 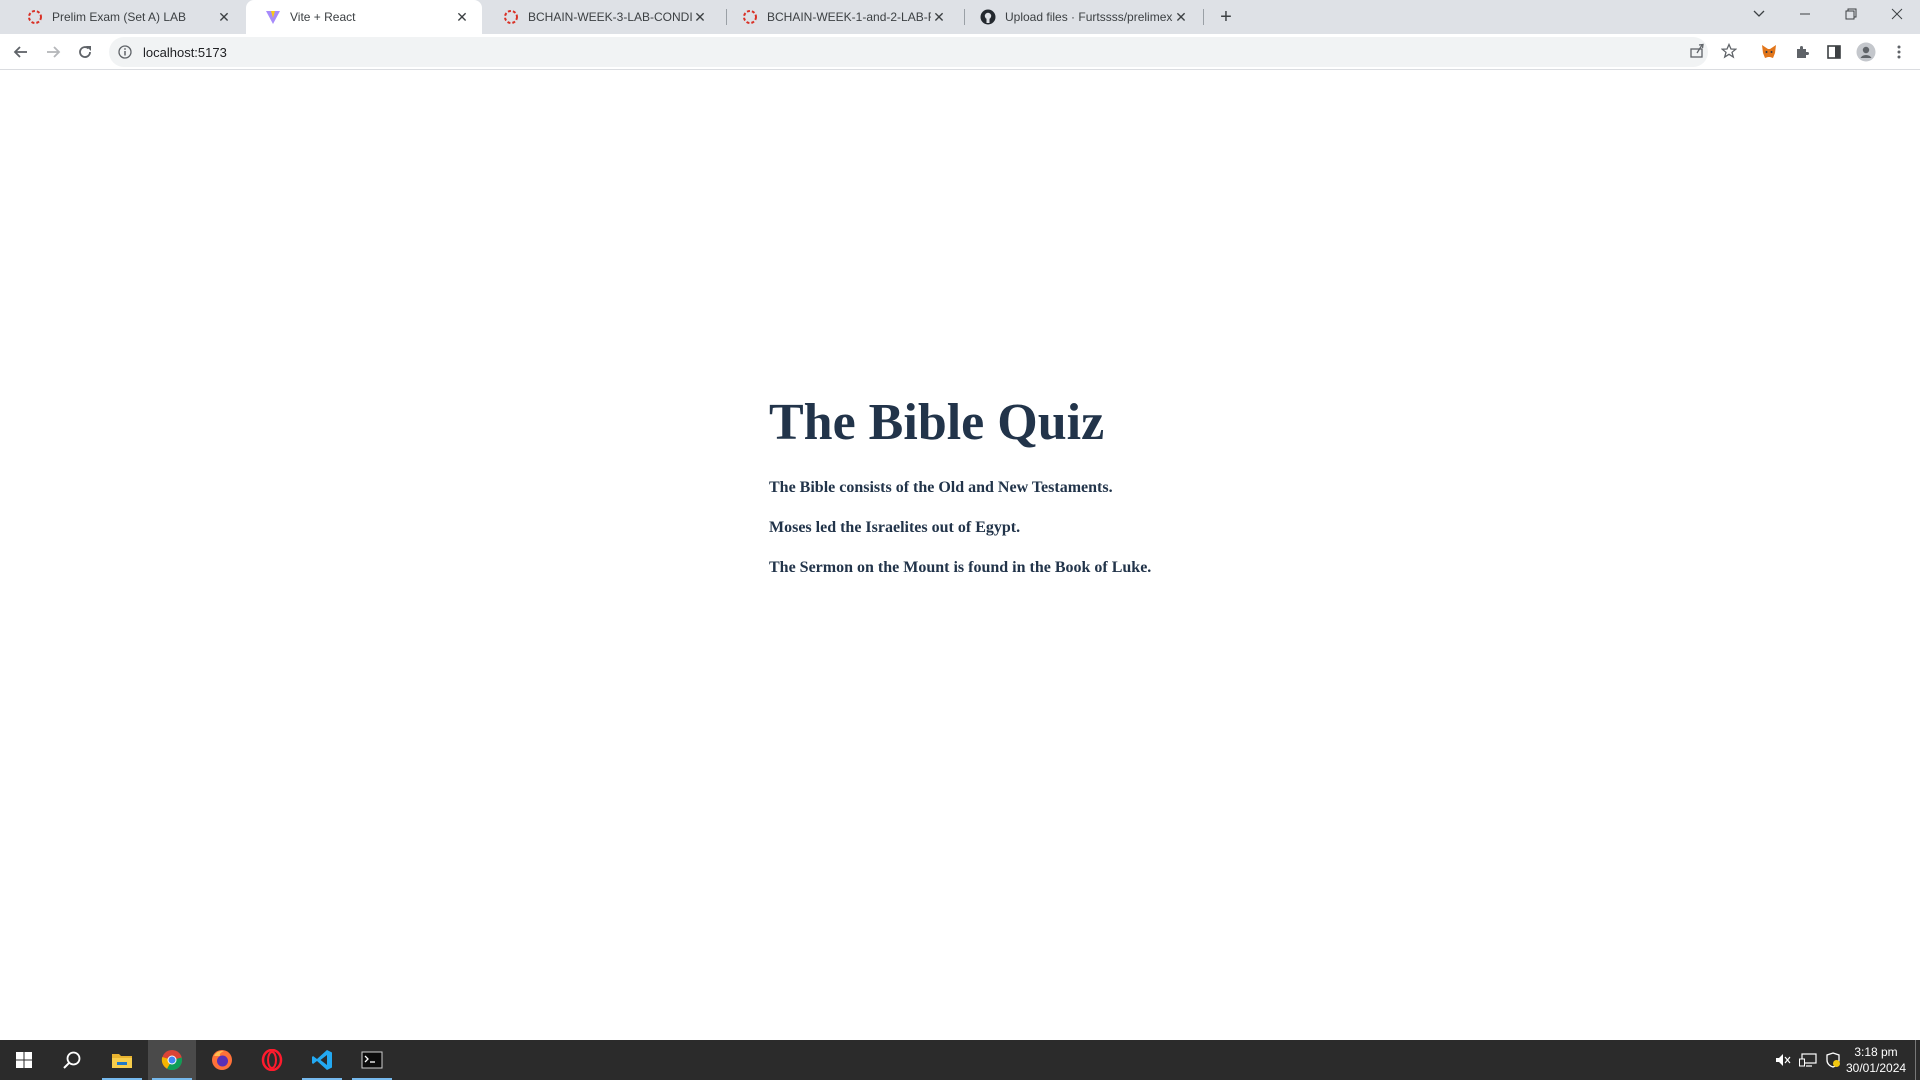 I want to click on tab-separator, so click(x=1203, y=17).